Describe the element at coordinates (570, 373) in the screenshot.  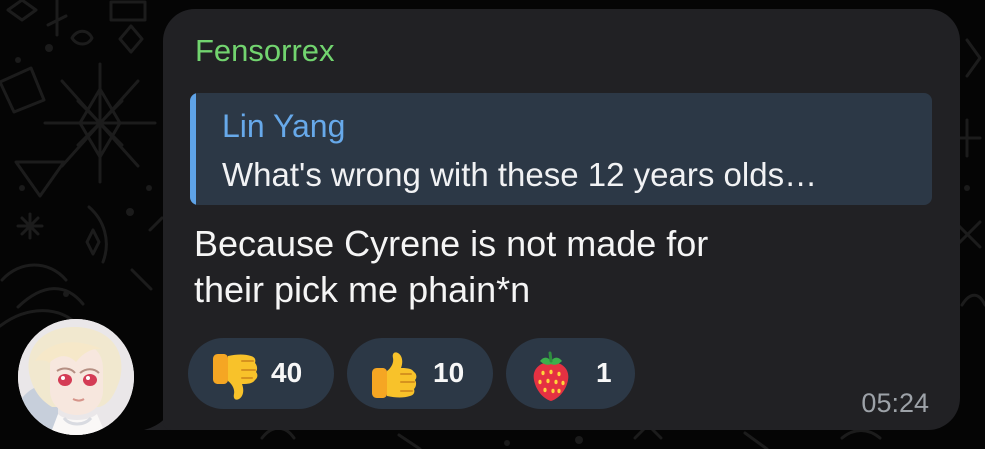
I see `reaction-strawberry: 1` at that location.